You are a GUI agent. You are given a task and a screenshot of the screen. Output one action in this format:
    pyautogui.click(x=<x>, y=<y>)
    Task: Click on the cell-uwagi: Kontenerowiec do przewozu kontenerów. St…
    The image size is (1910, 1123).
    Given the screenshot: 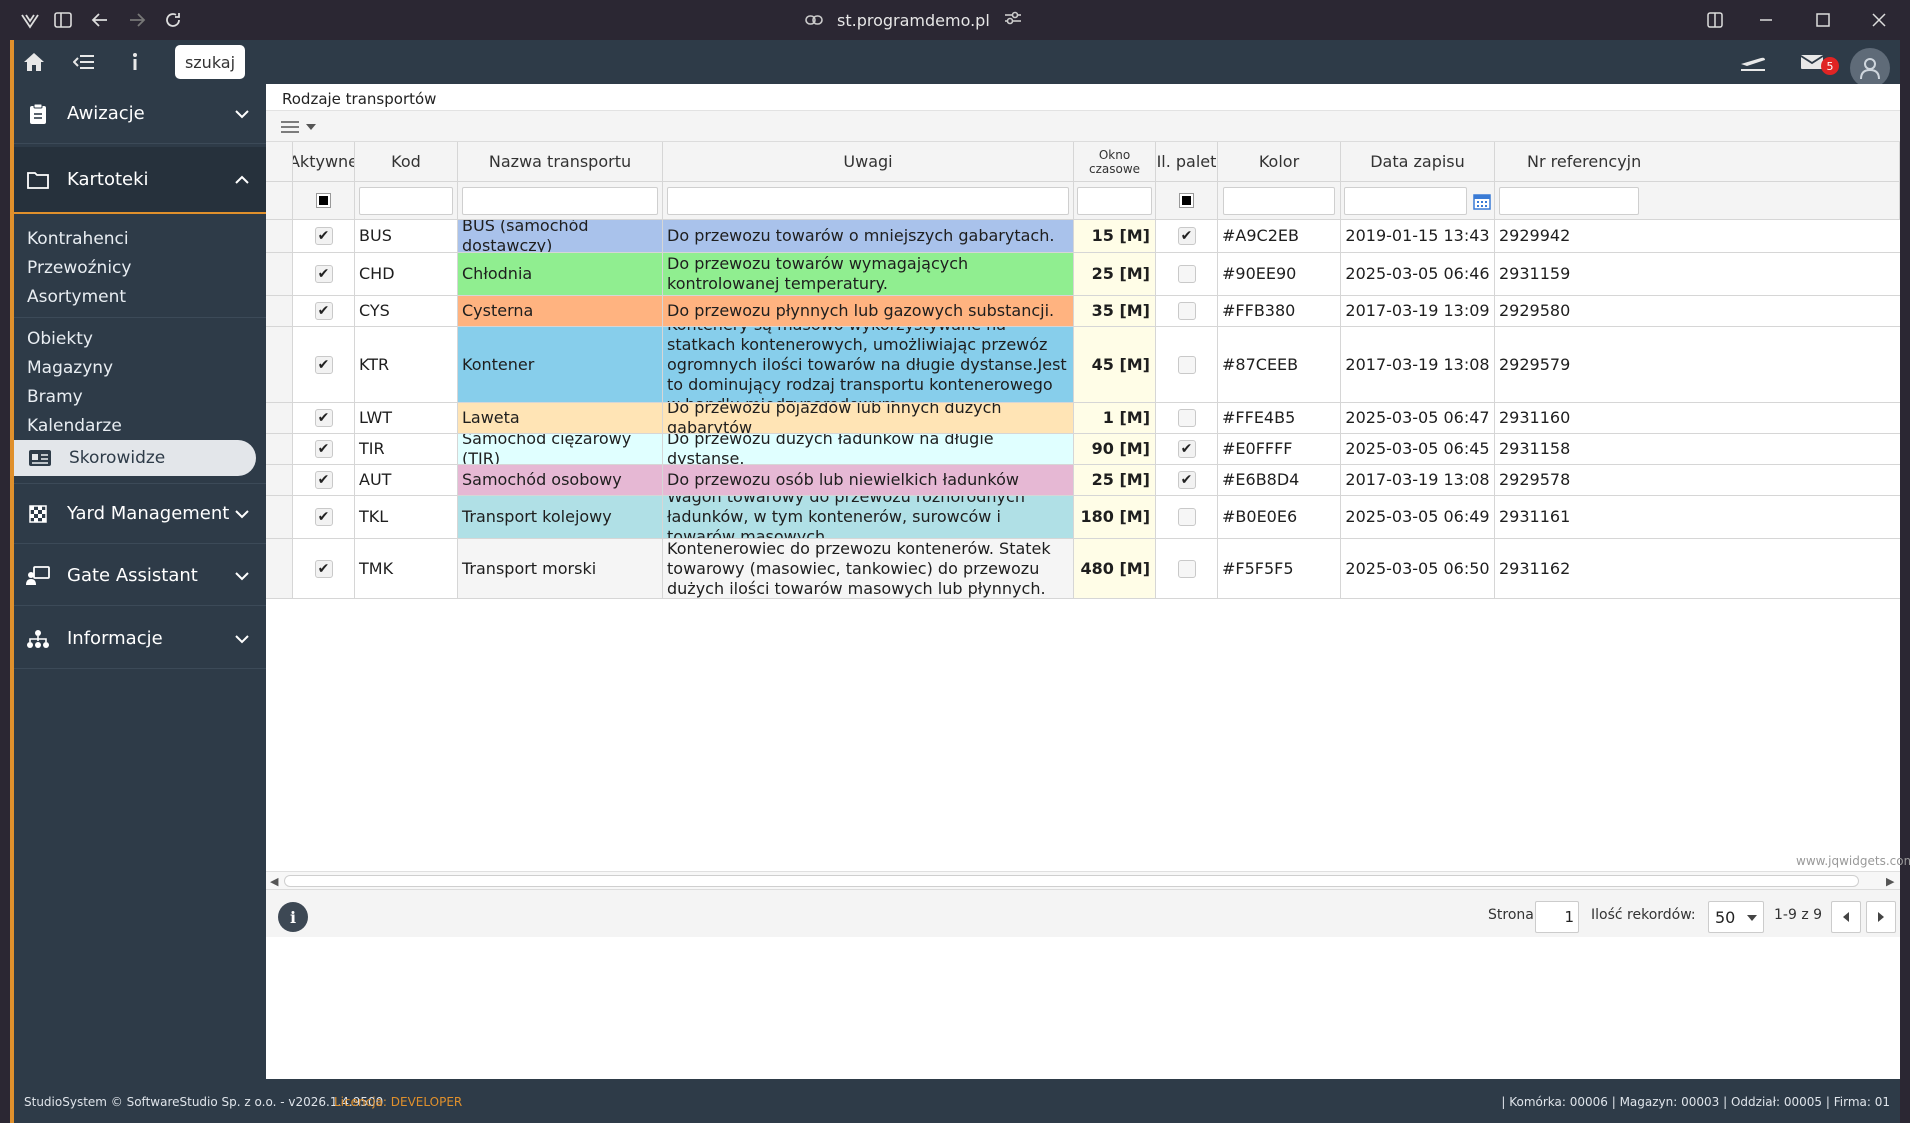 What is the action you would take?
    pyautogui.click(x=868, y=568)
    